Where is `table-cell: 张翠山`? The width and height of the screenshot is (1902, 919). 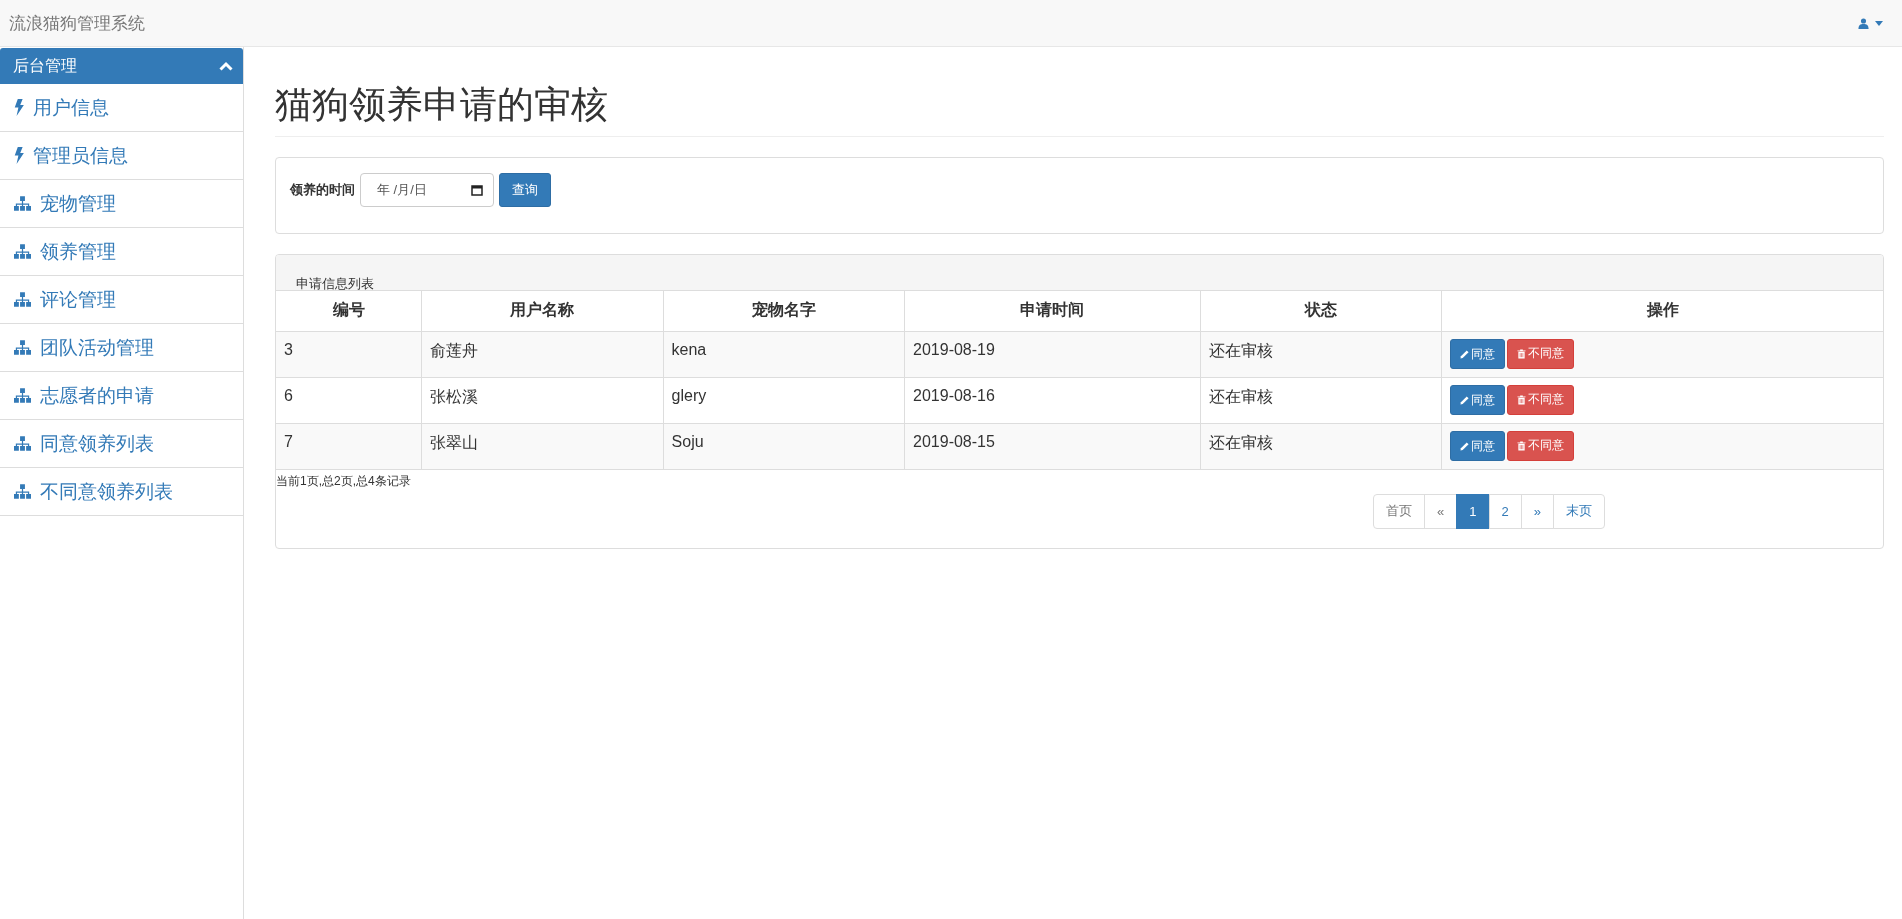 table-cell: 张翠山 is located at coordinates (542, 446).